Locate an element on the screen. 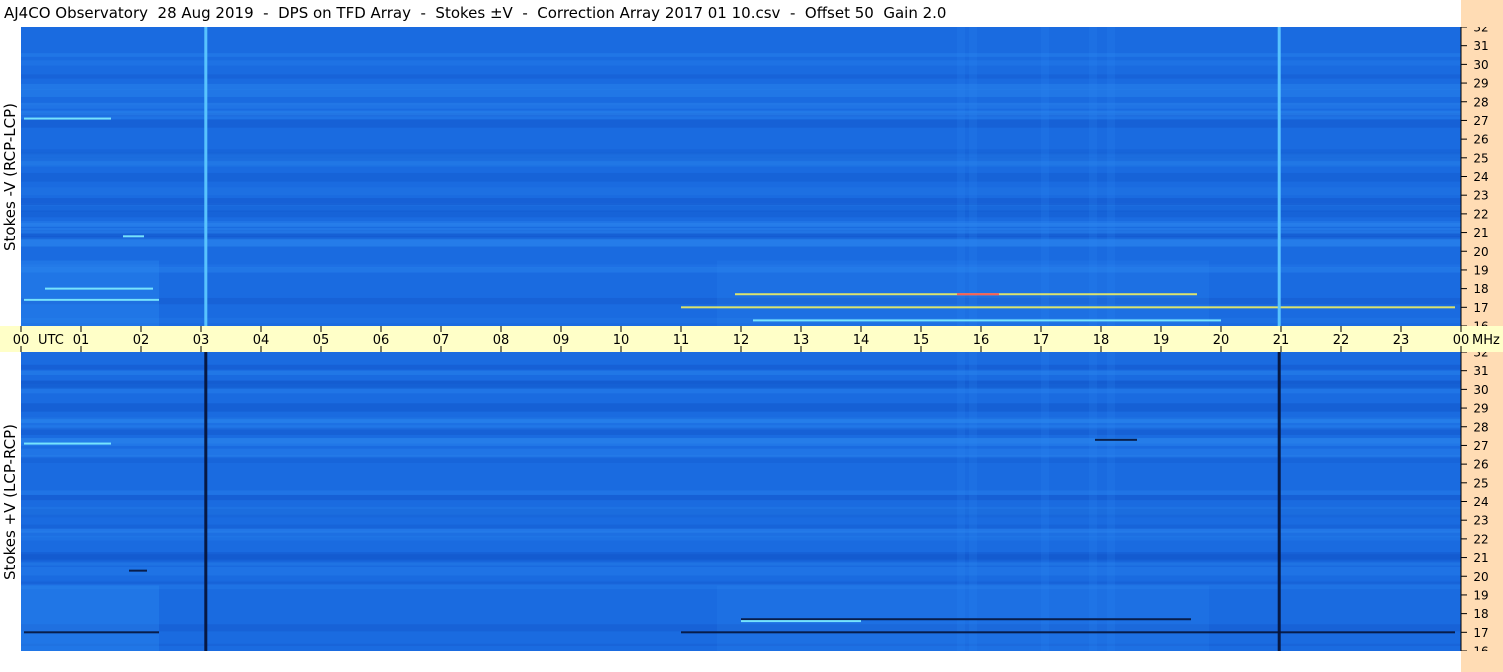 This screenshot has width=1503, height=672. time-tick-label: 23 is located at coordinates (1401, 340).